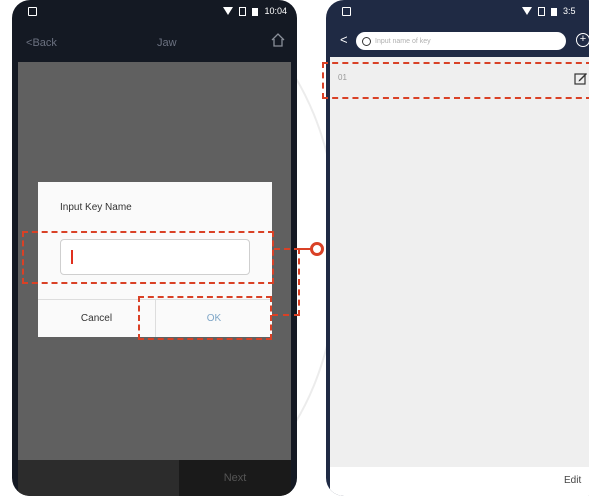  What do you see at coordinates (403, 41) in the screenshot?
I see `search-input: Input name of key` at bounding box center [403, 41].